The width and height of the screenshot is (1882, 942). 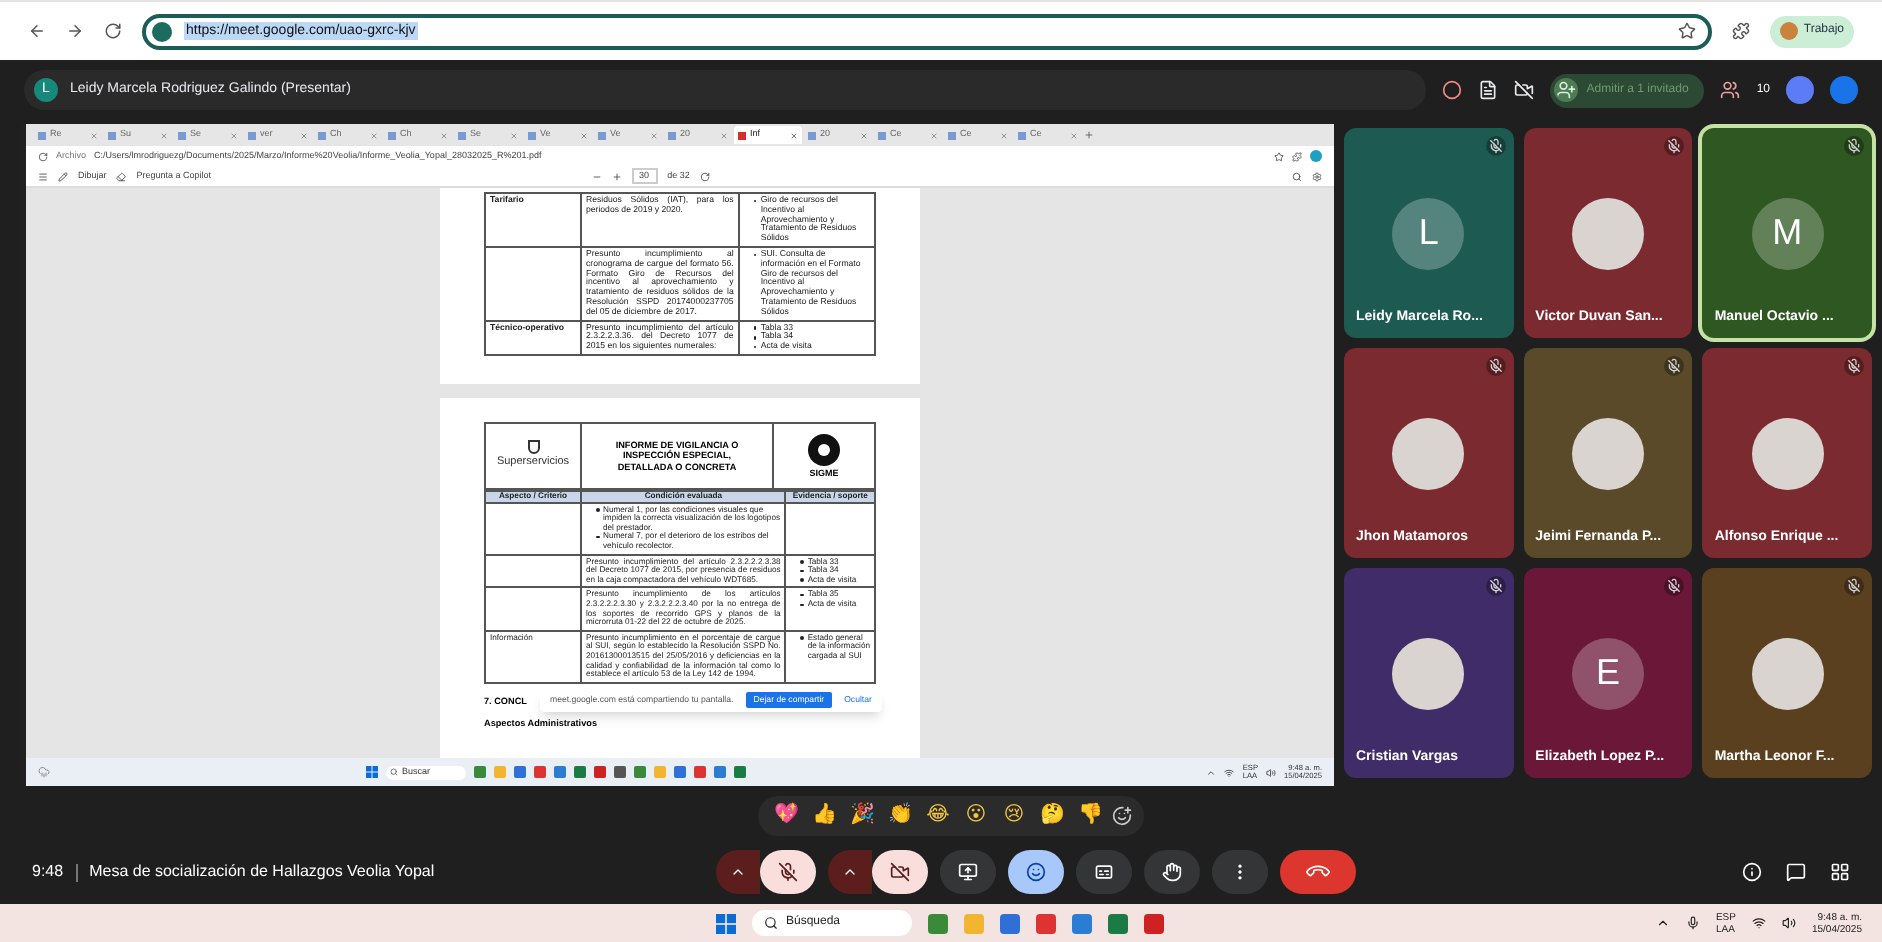 I want to click on add-person-icon, so click(x=1566, y=90).